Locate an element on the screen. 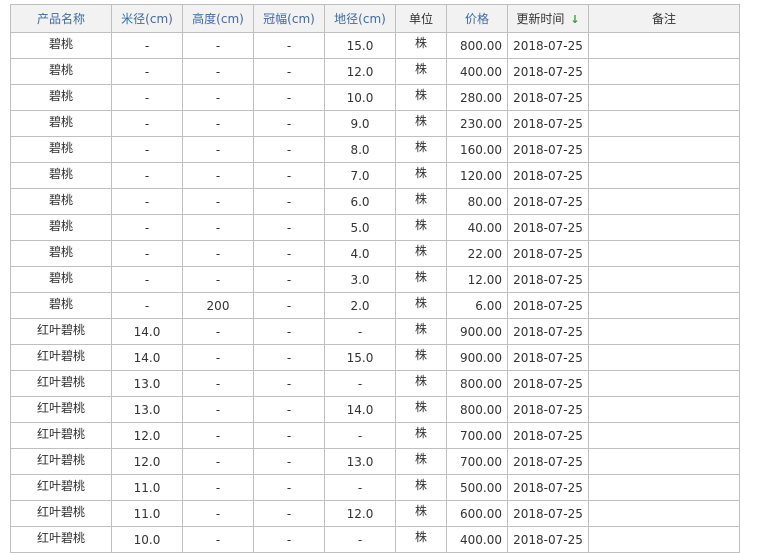 This screenshot has height=553, width=757. table-row: 碧桃 - - -5.0 株 40.00 2018-07-25 is located at coordinates (375, 227).